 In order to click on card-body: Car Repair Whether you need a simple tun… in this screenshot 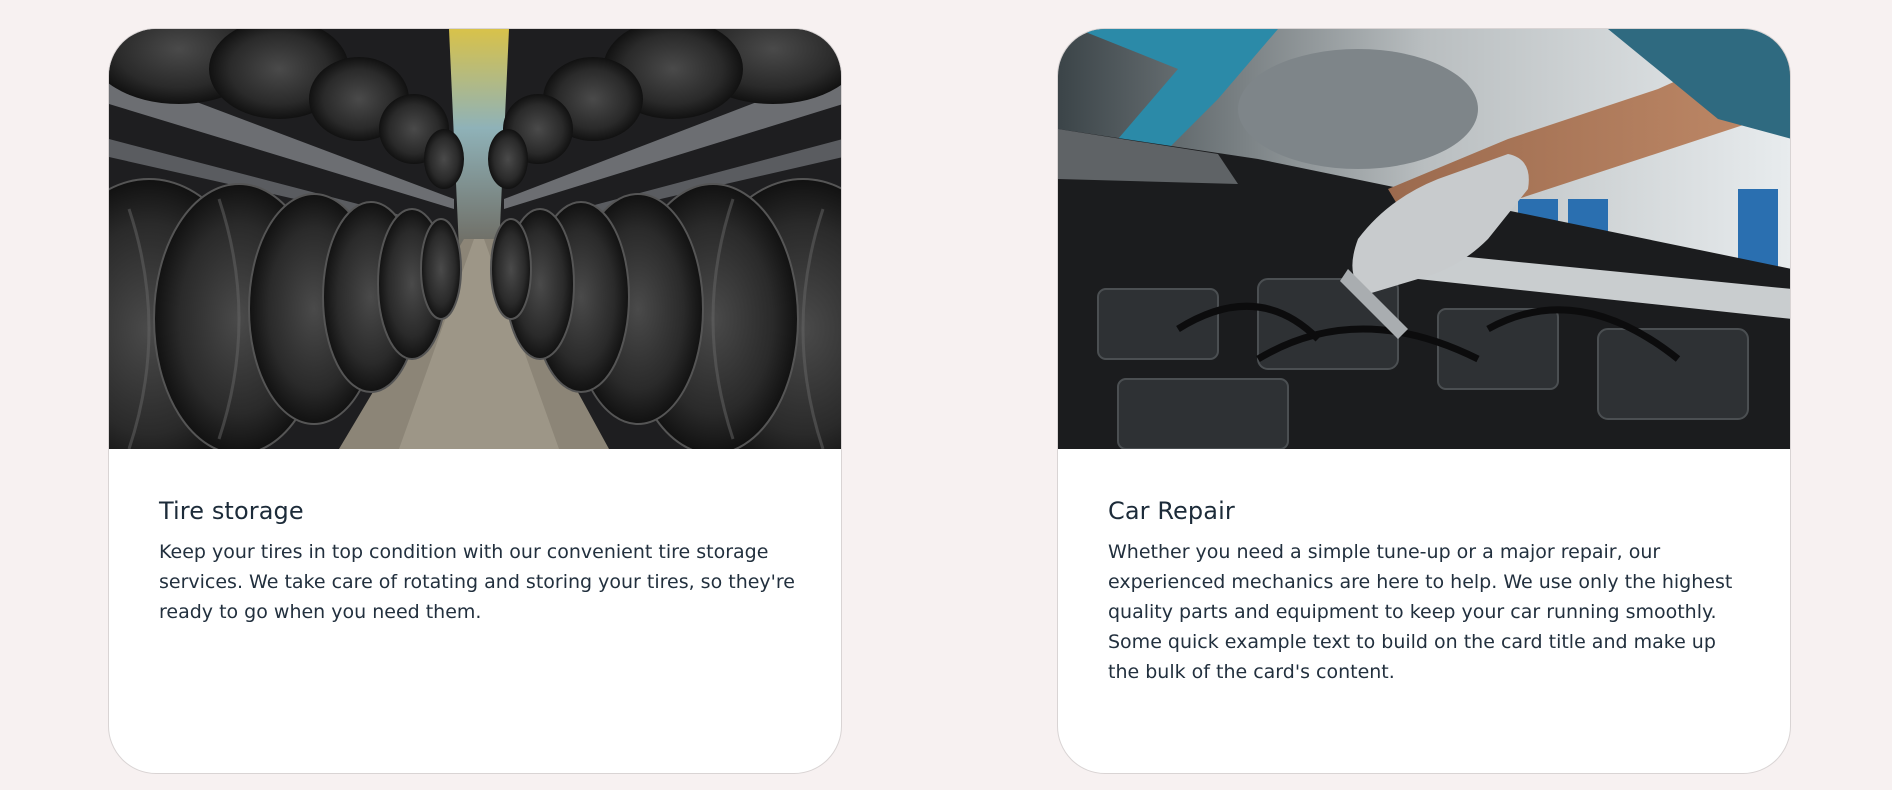, I will do `click(1428, 591)`.